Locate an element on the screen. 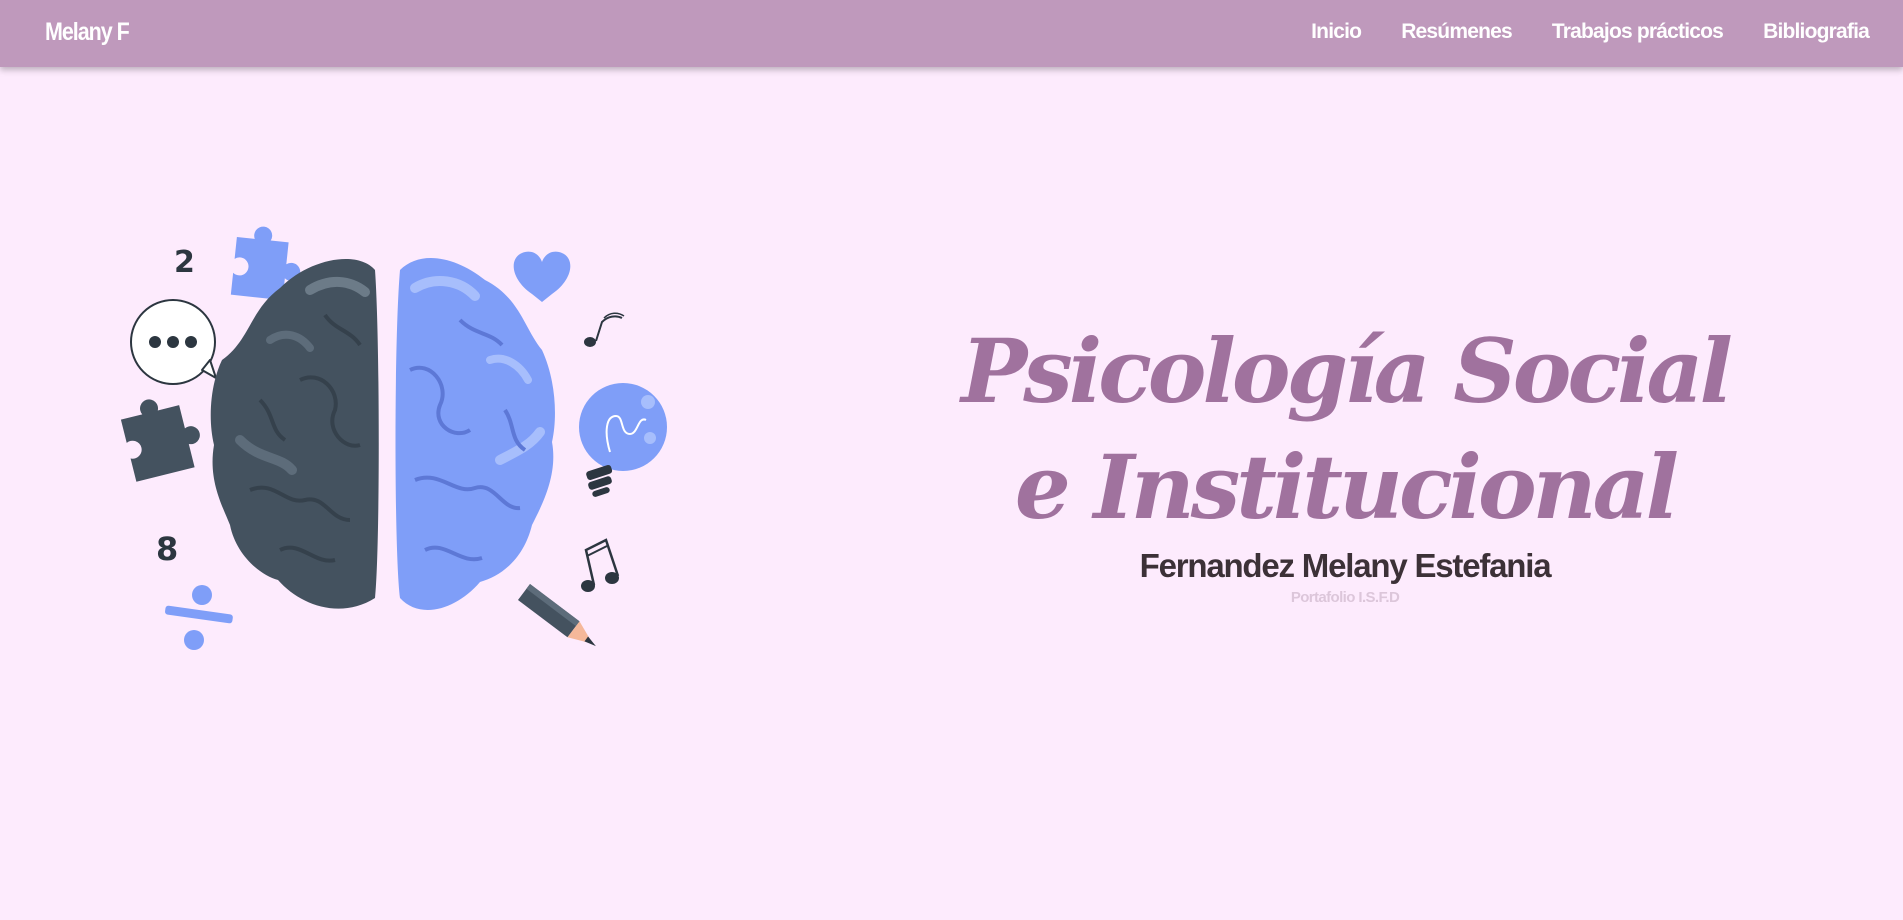 The image size is (1903, 920). nav-link-bibliografia: Bibliografia is located at coordinates (1816, 32).